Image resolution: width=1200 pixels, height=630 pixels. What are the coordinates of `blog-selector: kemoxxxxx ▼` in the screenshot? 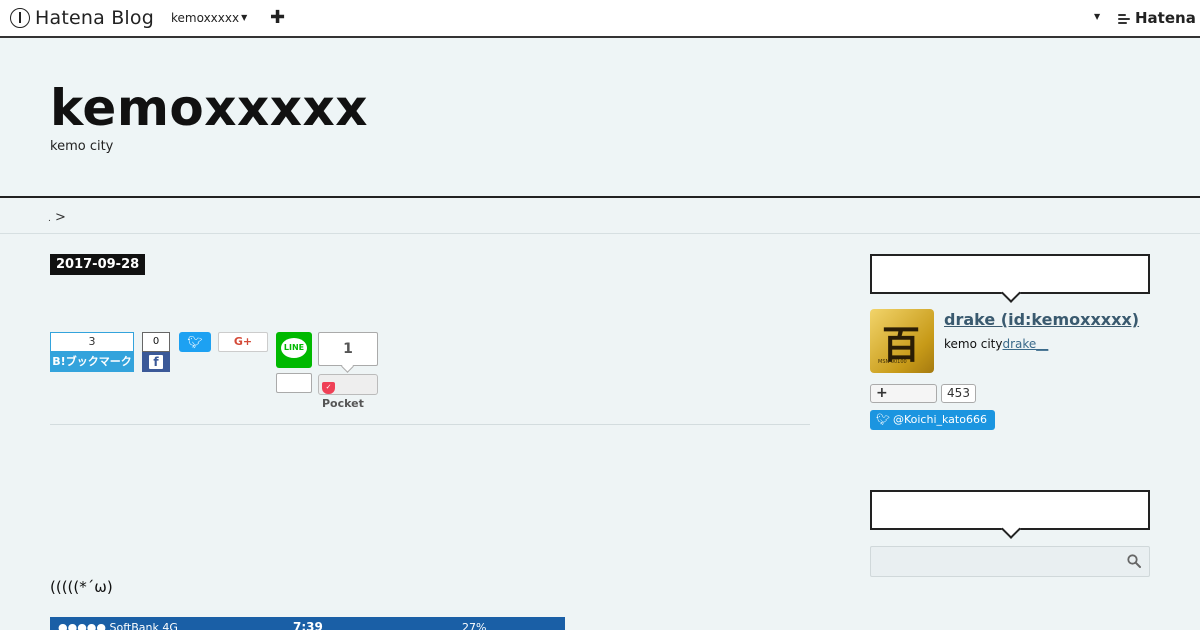 It's located at (209, 18).